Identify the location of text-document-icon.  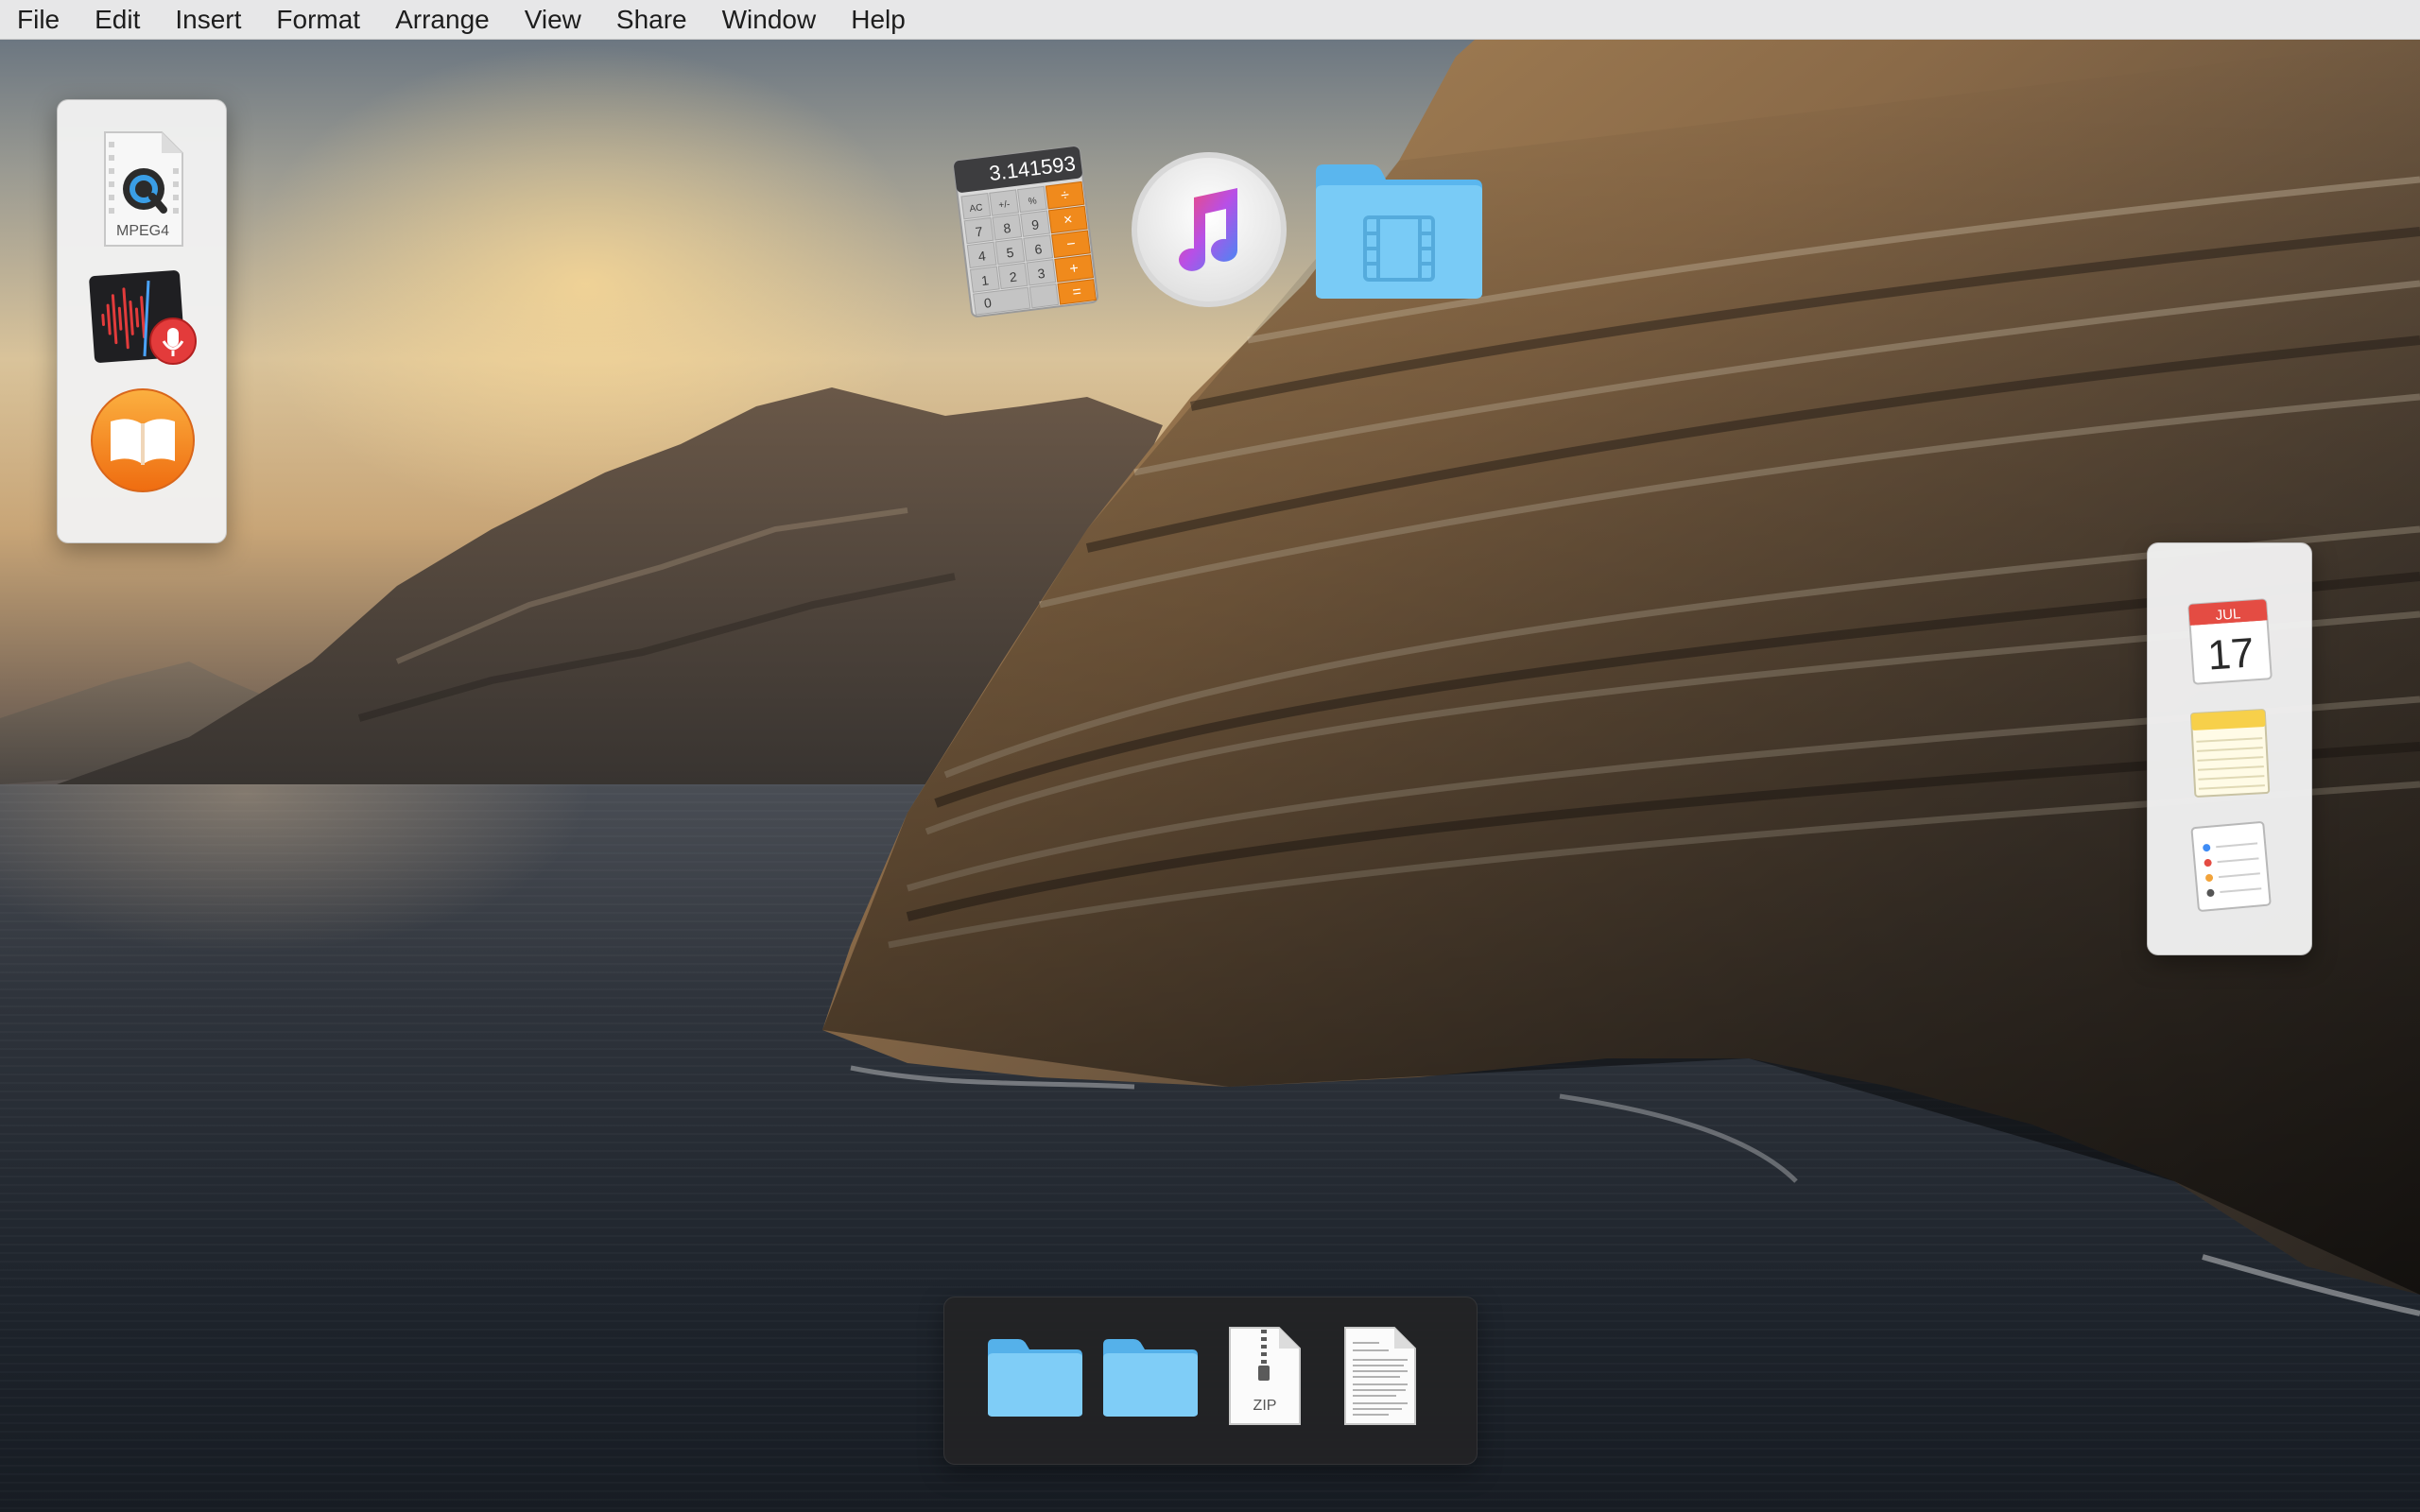
(1380, 1376).